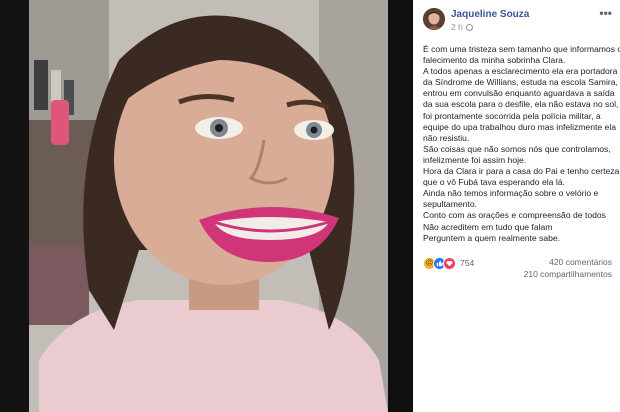  Describe the element at coordinates (494, 182) in the screenshot. I see `post-text-line: que o vô Fubá tava esperando ela lá.` at that location.